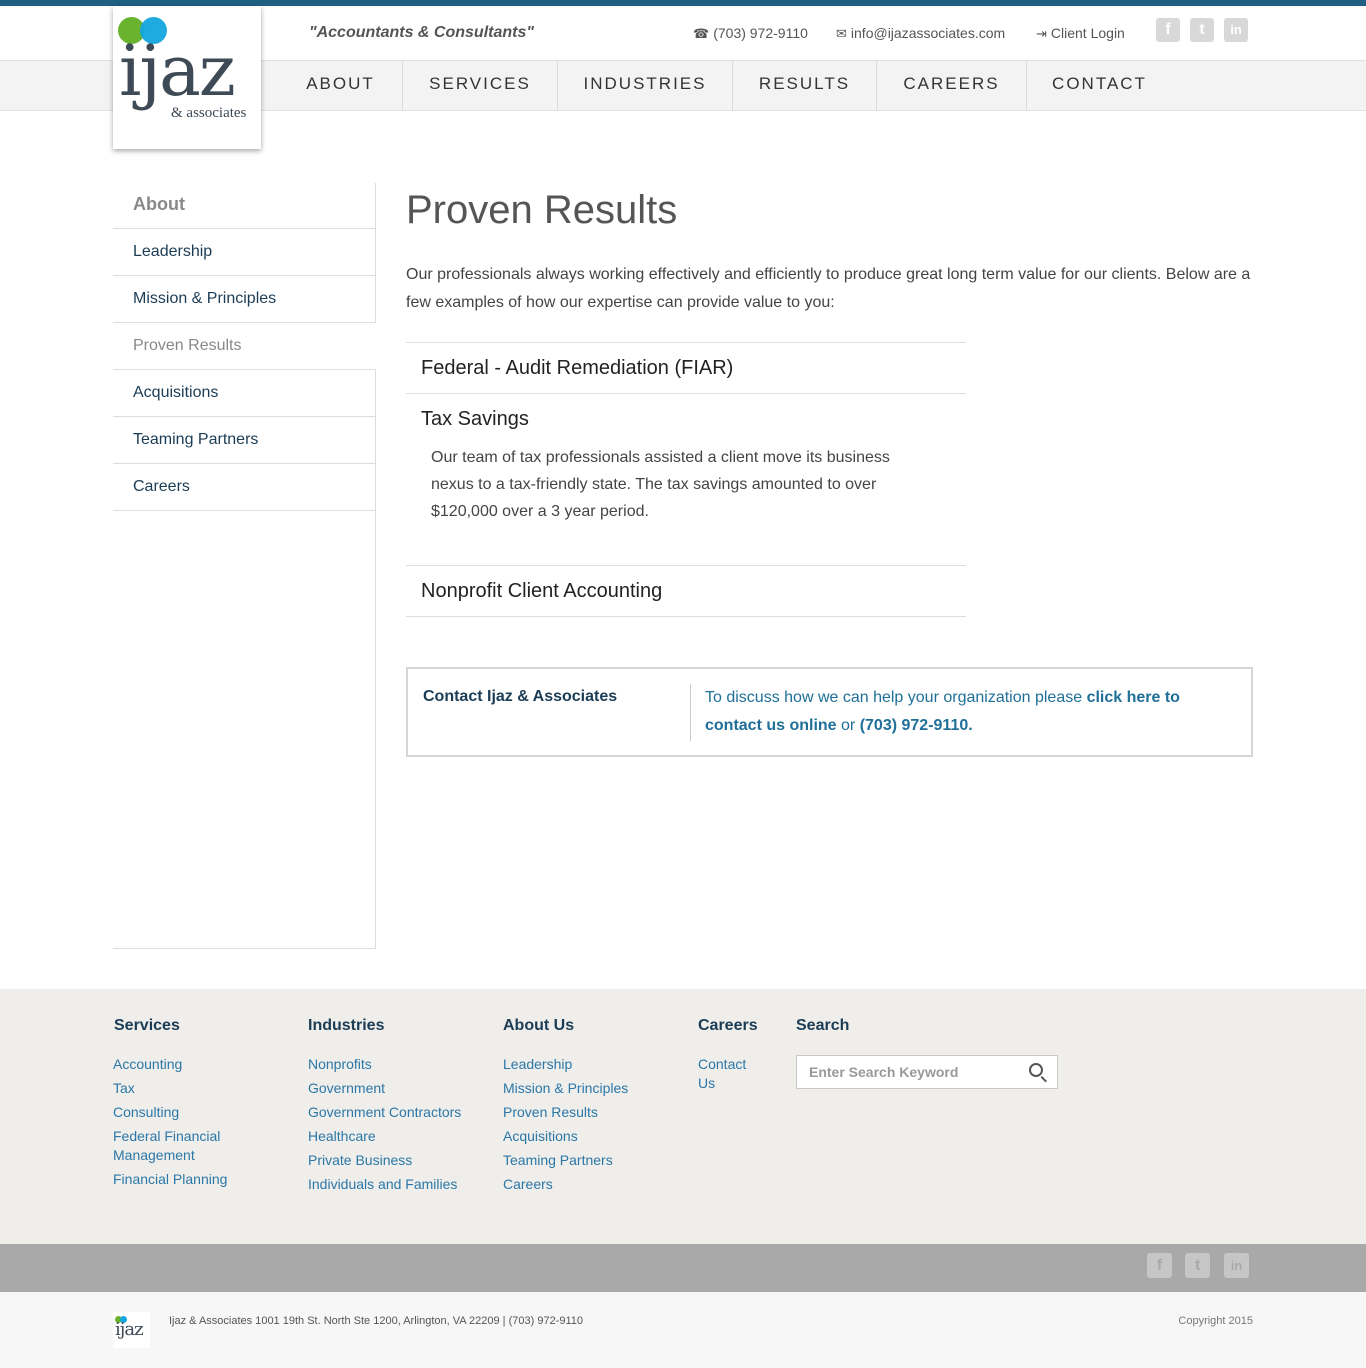 This screenshot has width=1366, height=1368. What do you see at coordinates (928, 33) in the screenshot?
I see `header-email-text: info@ijazassociates.com` at bounding box center [928, 33].